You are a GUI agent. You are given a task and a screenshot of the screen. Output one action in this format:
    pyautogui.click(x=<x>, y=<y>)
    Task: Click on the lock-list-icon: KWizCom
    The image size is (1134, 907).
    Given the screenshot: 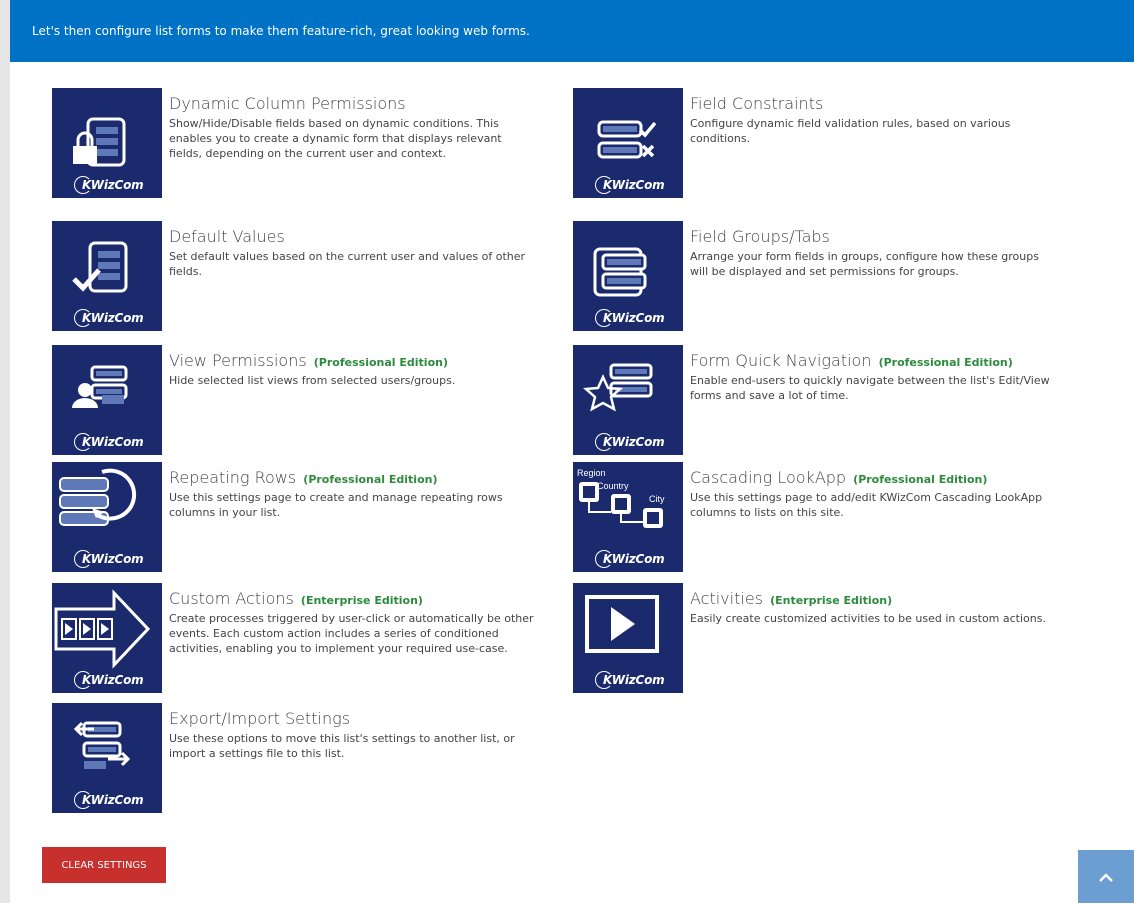 What is the action you would take?
    pyautogui.click(x=107, y=143)
    